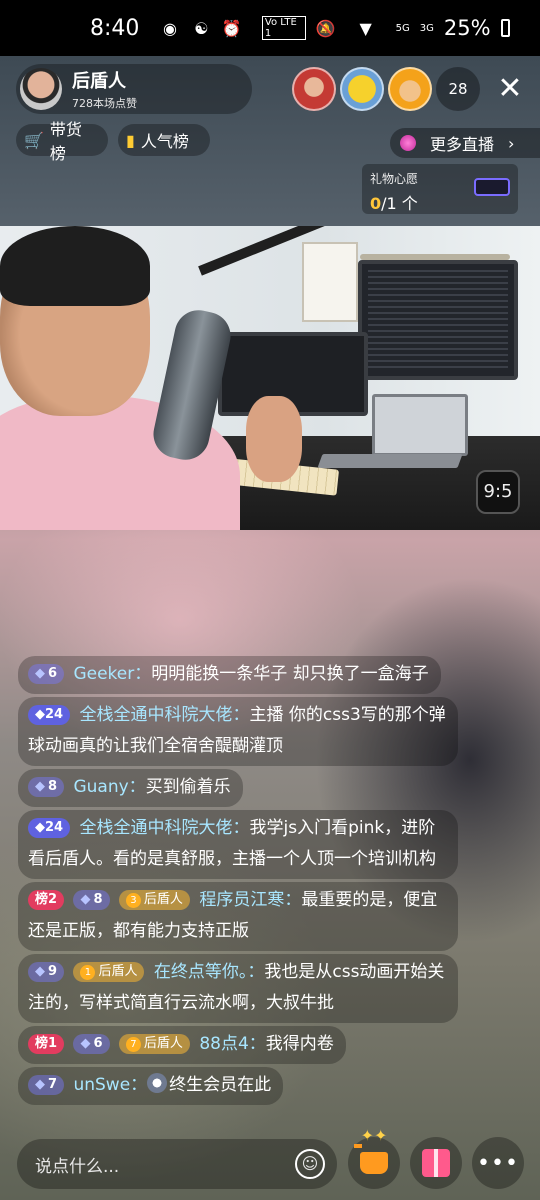  I want to click on alarm-icon: ⏰, so click(231, 28).